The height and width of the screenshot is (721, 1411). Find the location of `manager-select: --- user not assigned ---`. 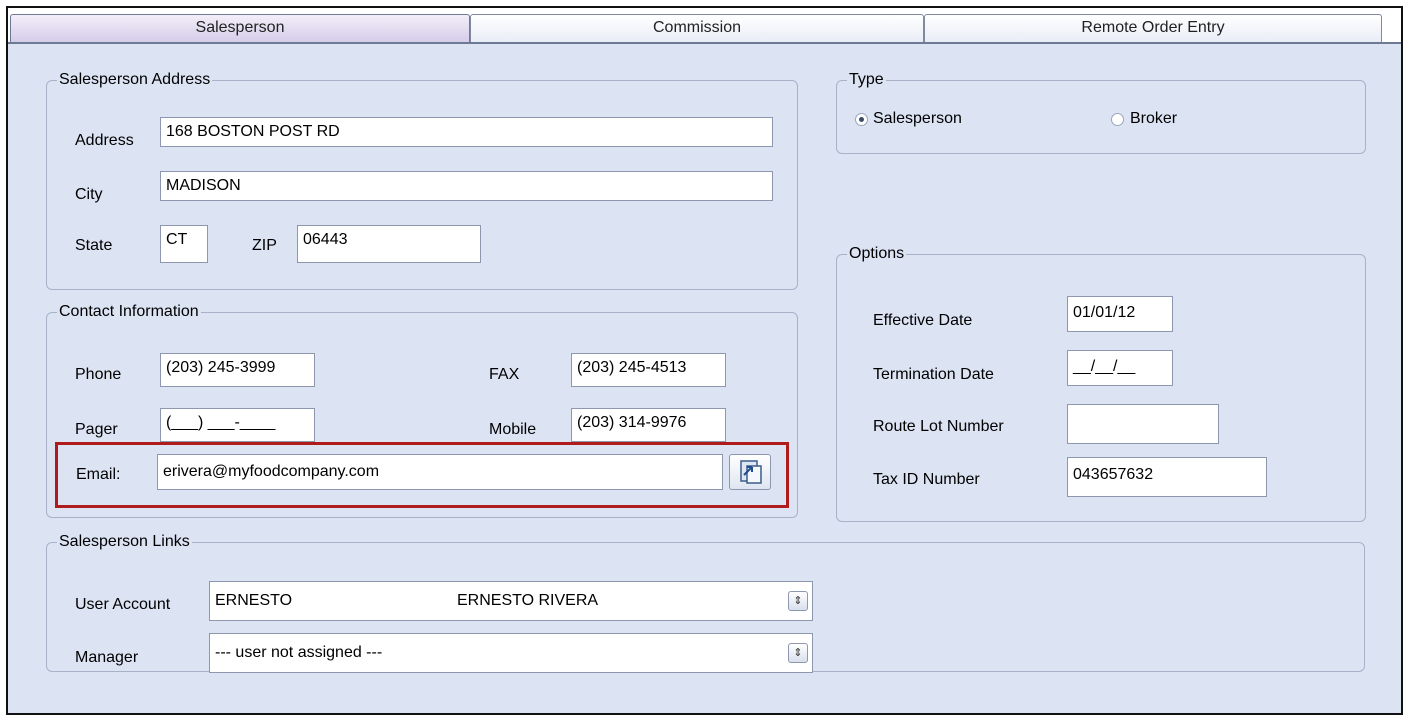

manager-select: --- user not assigned --- is located at coordinates (511, 653).